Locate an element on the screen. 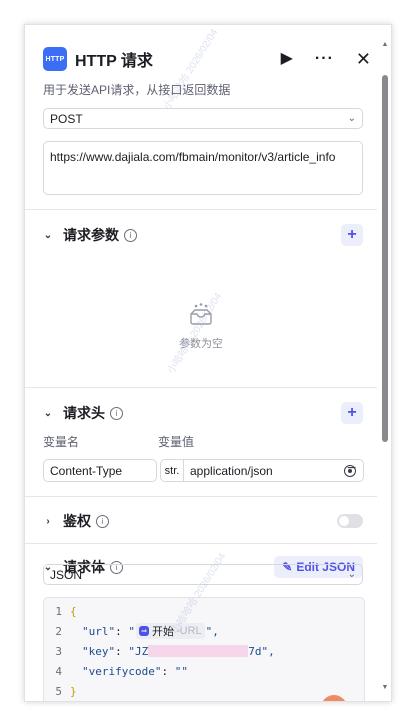 The height and width of the screenshot is (724, 411). variable-chip: ⇒ 开始 -URL is located at coordinates (170, 631).